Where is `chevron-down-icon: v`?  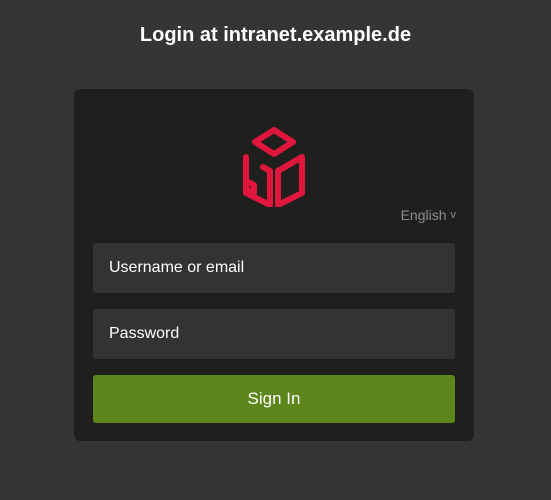
chevron-down-icon: v is located at coordinates (453, 215).